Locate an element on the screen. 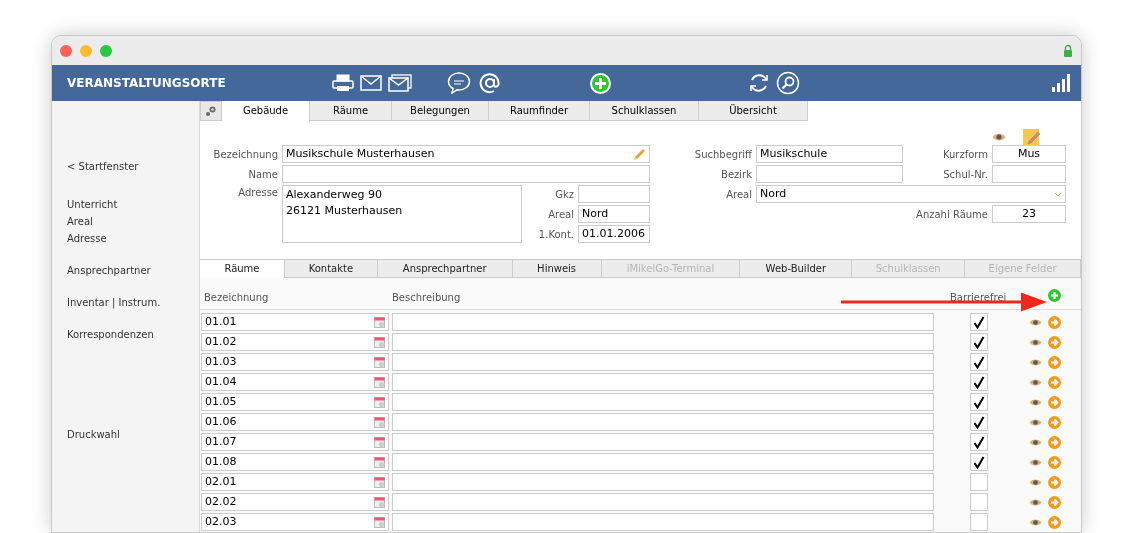  sidebar-item: Ansprechpartner is located at coordinates (133, 270).